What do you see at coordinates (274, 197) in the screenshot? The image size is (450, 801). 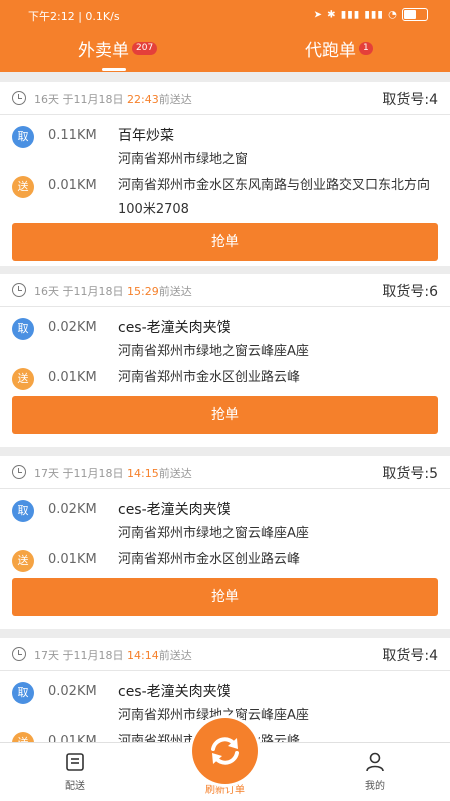 I see `deliver-address: 河南省郑州市金水区东风南路与创业路交叉口东北方向100米2708` at bounding box center [274, 197].